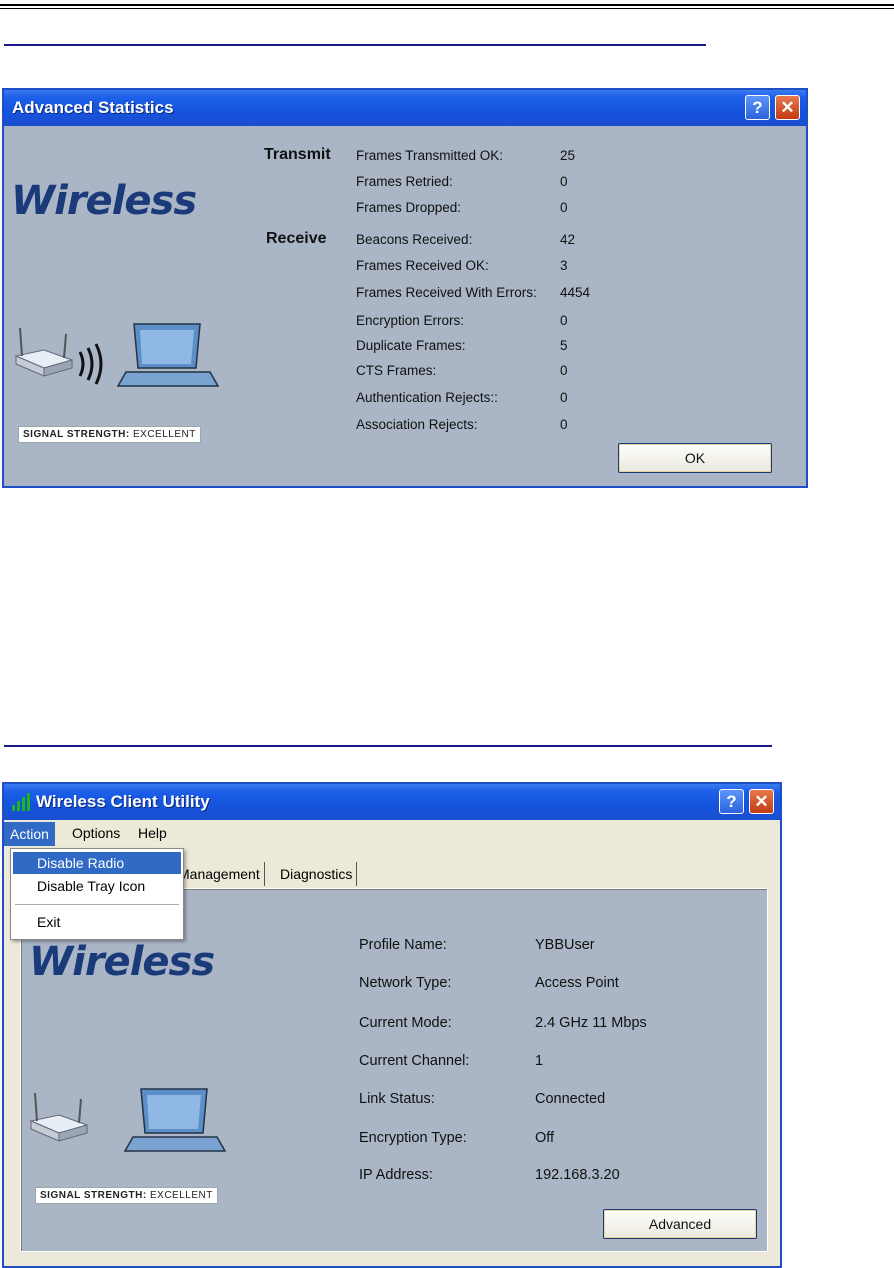  I want to click on menu-action: Action, so click(29, 834).